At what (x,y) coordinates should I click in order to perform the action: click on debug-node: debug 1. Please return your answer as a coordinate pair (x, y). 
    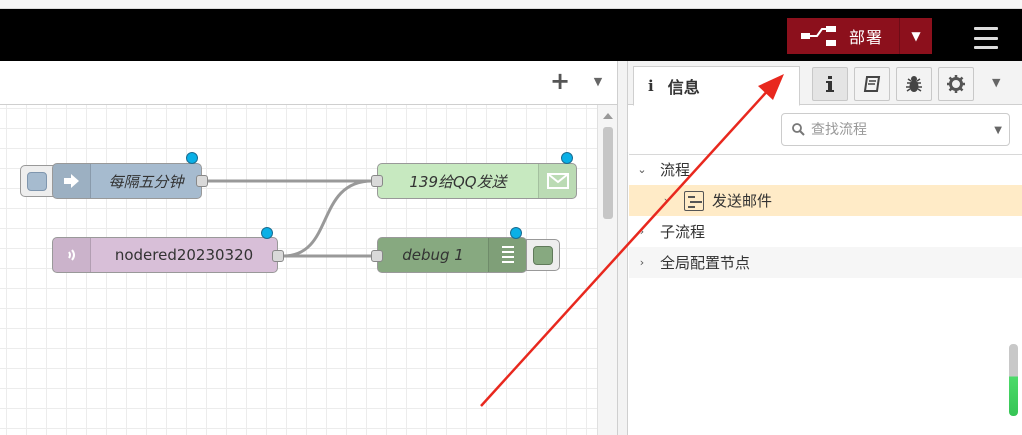
    Looking at the image, I should click on (452, 255).